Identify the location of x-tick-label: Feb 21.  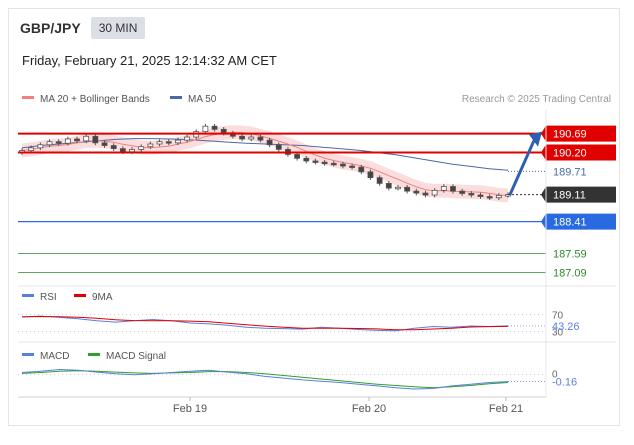
(506, 409).